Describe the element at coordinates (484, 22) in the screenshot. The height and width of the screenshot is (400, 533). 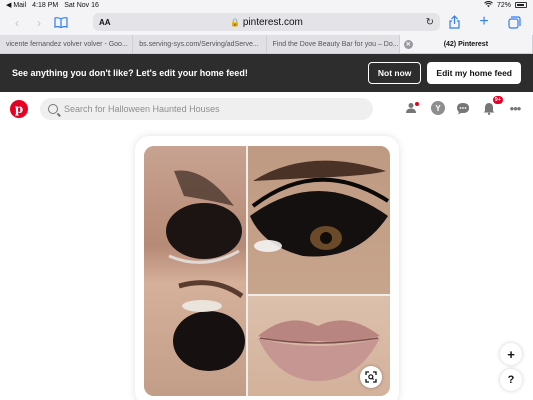
I see `new-tab-plus-icon: +` at that location.